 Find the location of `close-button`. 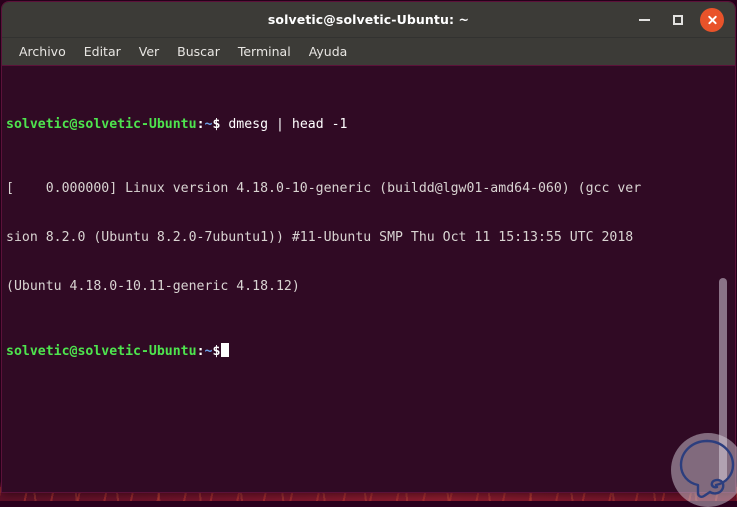

close-button is located at coordinates (712, 20).